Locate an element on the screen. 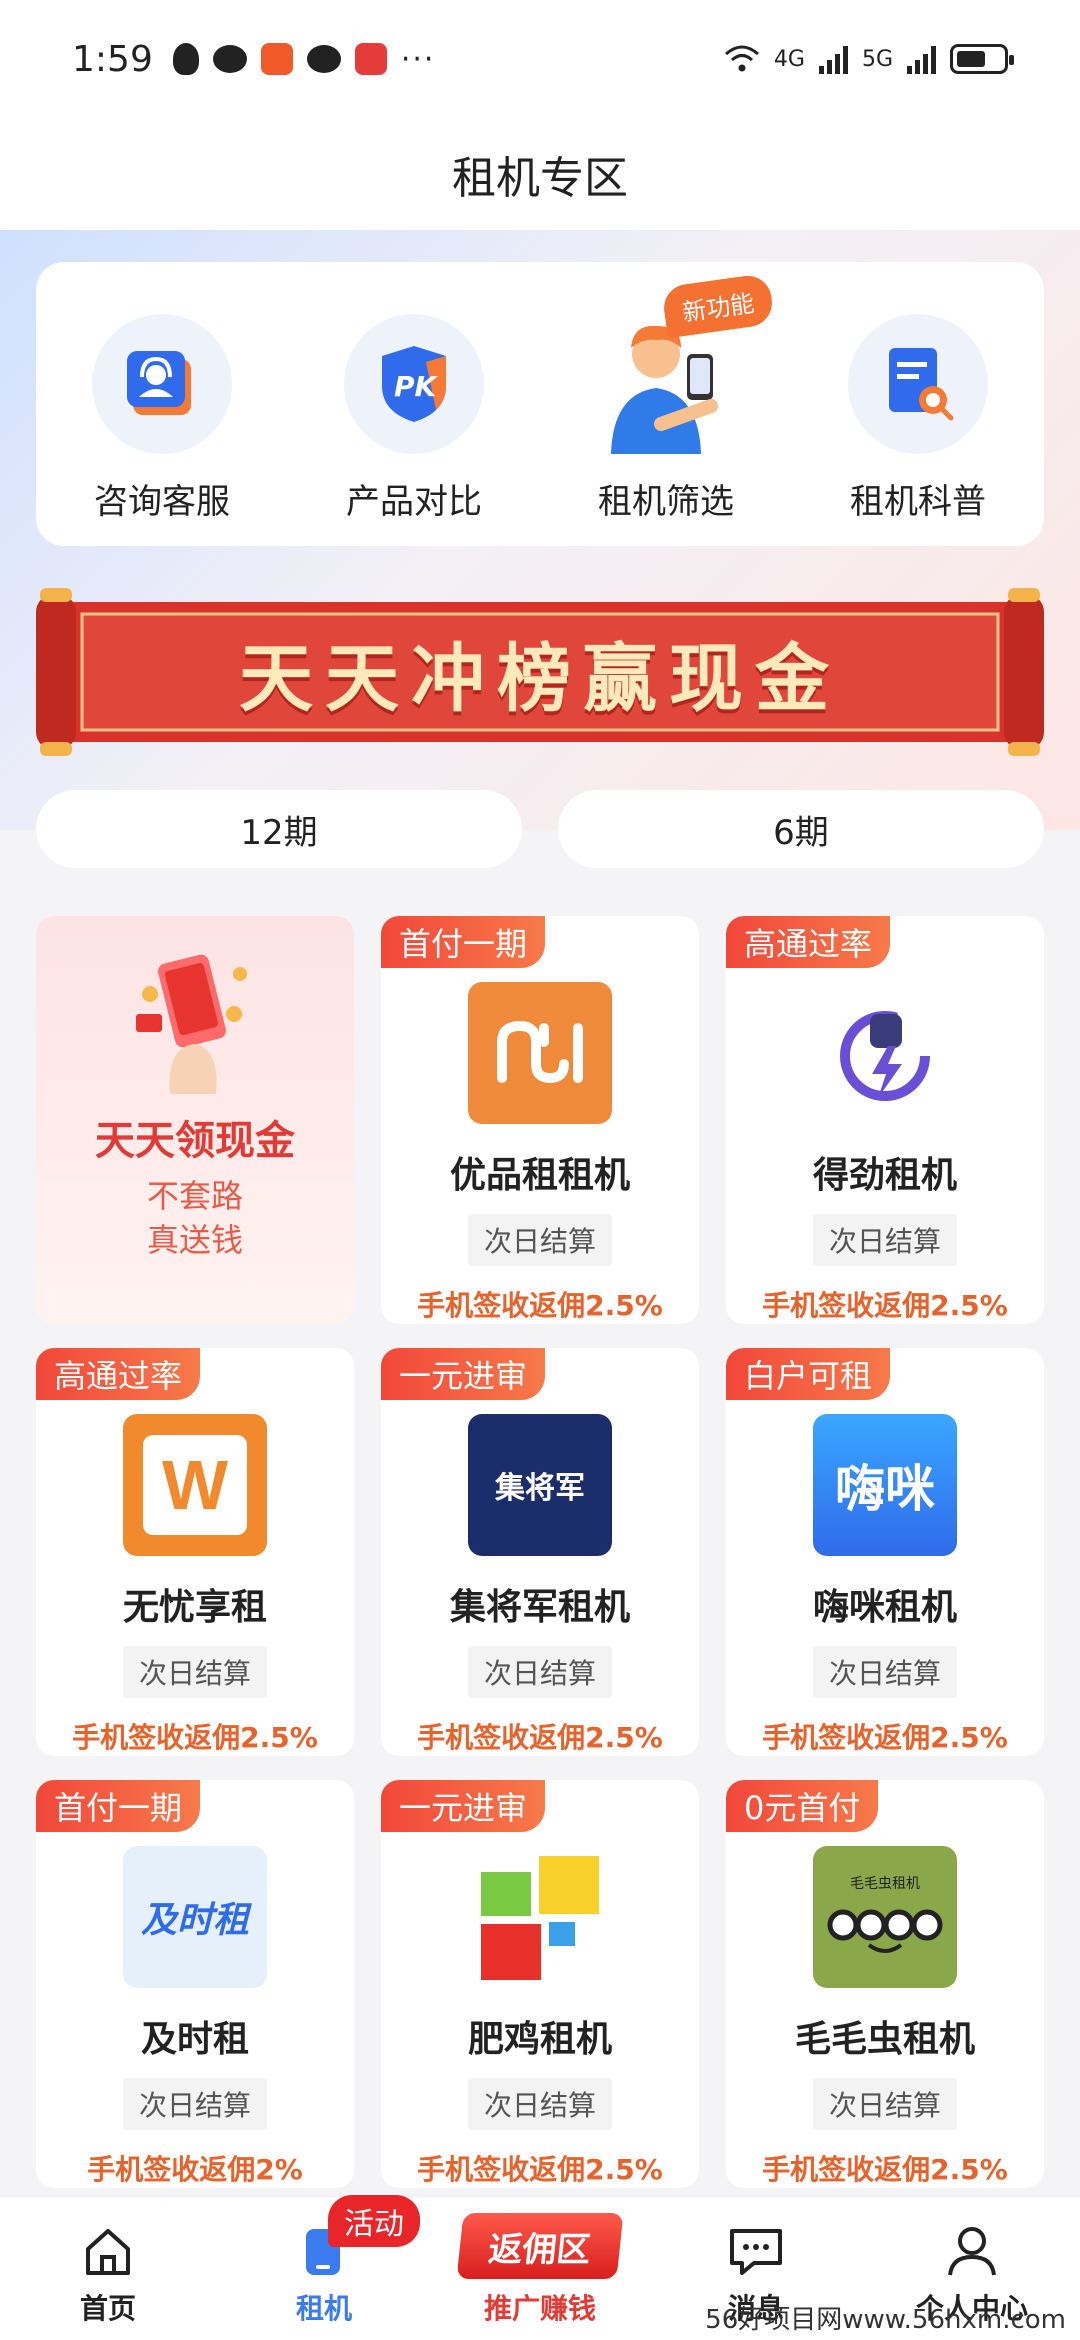 This screenshot has width=1080, height=2340. product-name: 优品租租机 is located at coordinates (539, 1175).